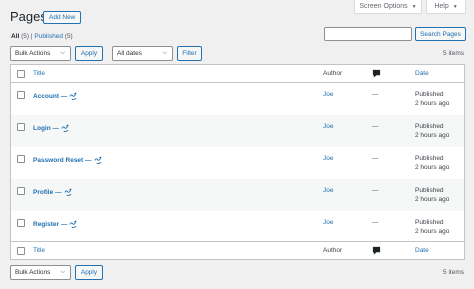 This screenshot has height=289, width=474. I want to click on table-row: Login — Joe — Published 2 hours ago, so click(237, 131).